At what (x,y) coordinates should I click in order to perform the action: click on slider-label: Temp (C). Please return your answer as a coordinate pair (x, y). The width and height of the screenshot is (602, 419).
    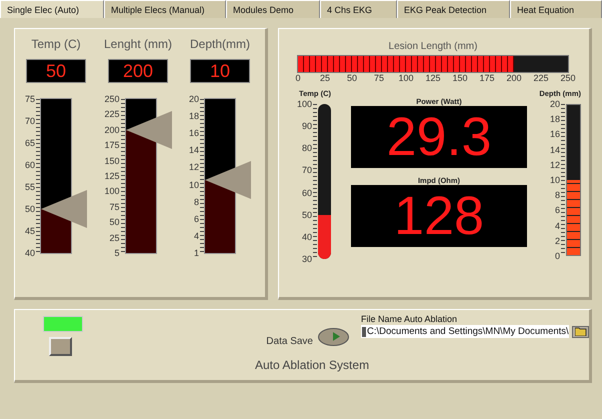
    Looking at the image, I should click on (56, 45).